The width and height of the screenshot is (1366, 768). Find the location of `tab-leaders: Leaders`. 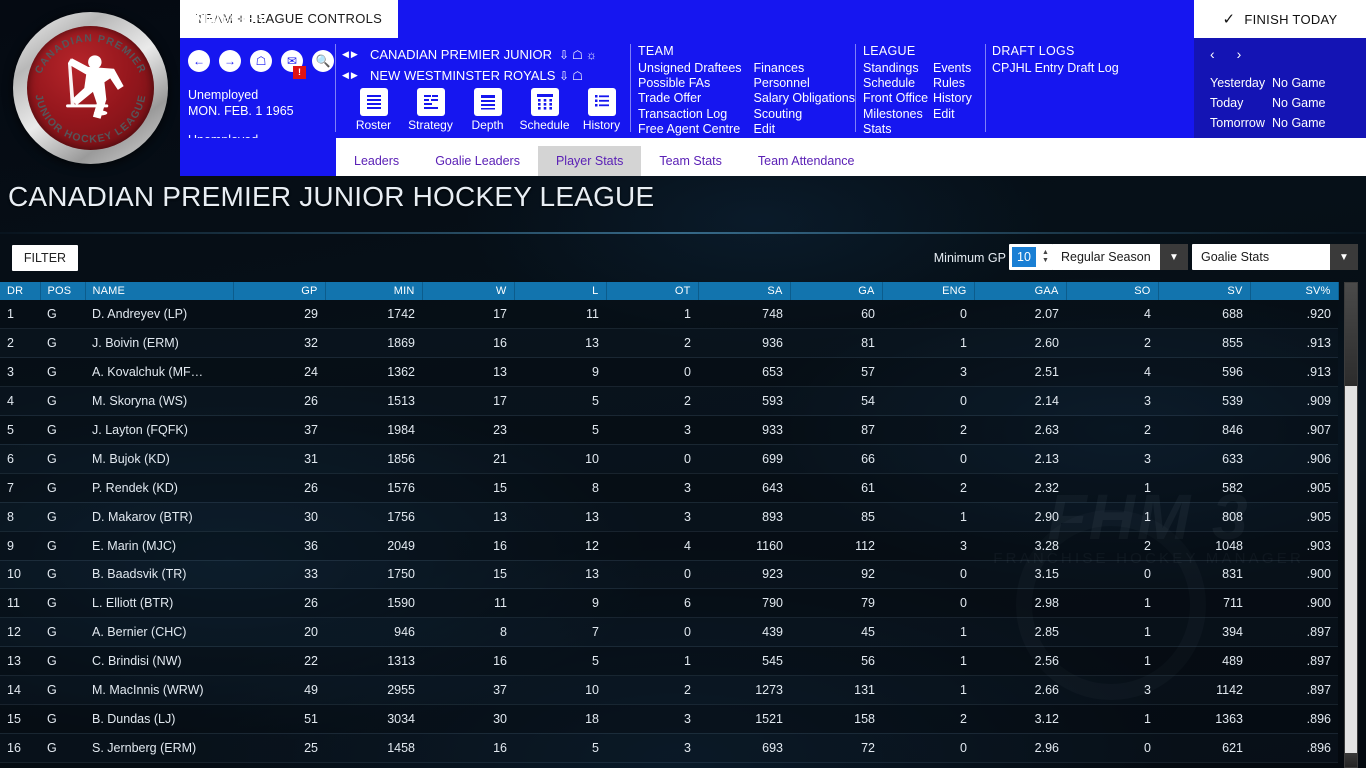

tab-leaders: Leaders is located at coordinates (376, 161).